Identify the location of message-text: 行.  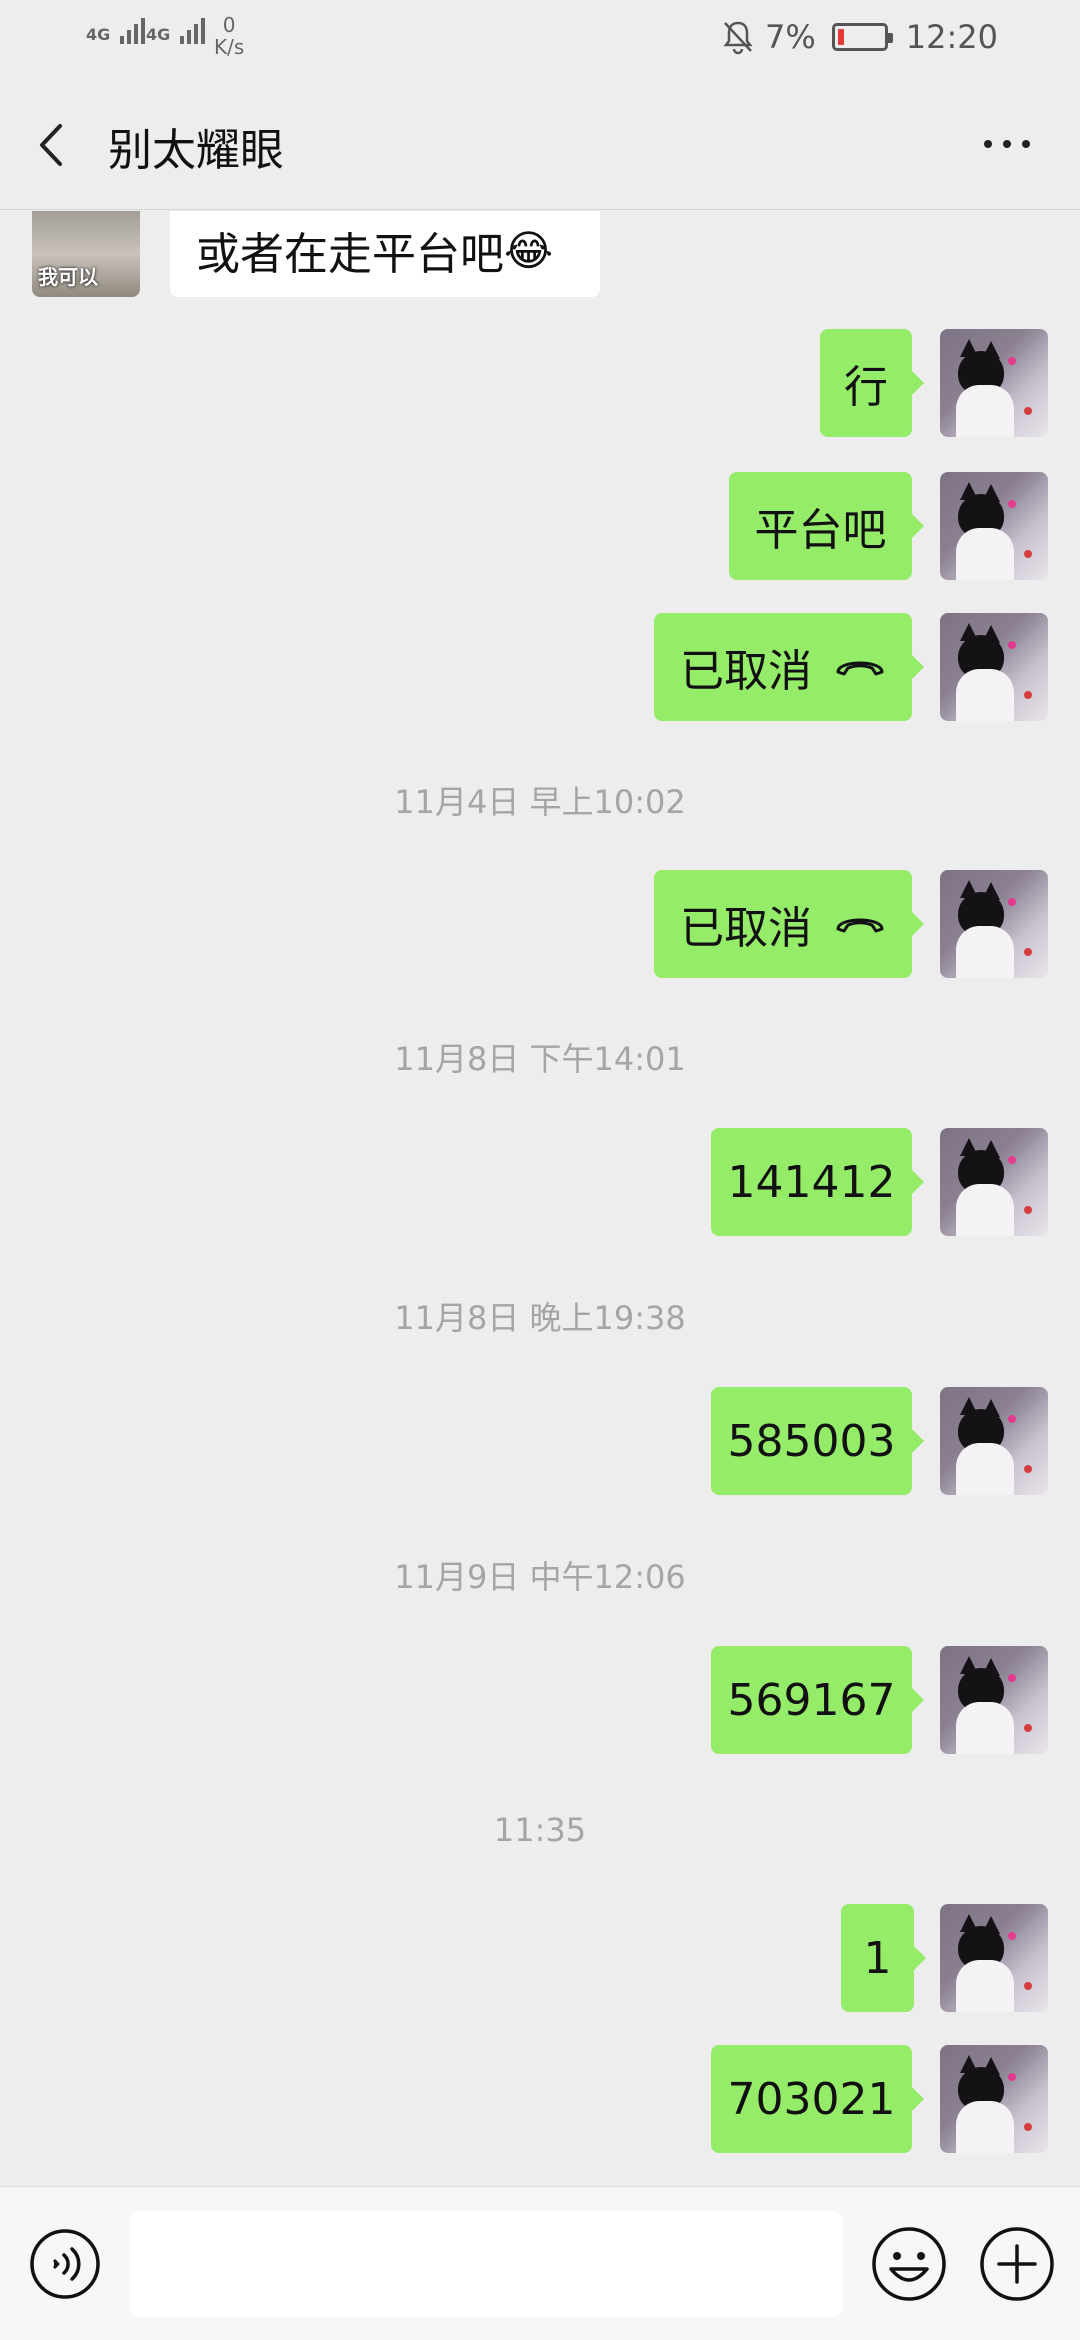
(866, 387).